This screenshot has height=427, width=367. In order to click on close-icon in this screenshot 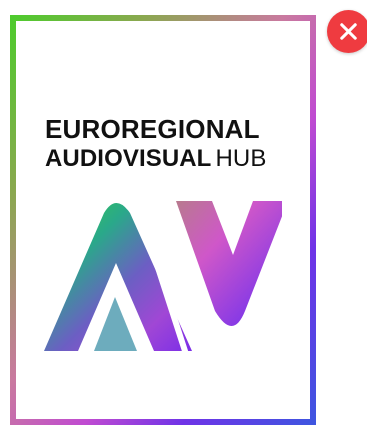, I will do `click(348, 31)`.